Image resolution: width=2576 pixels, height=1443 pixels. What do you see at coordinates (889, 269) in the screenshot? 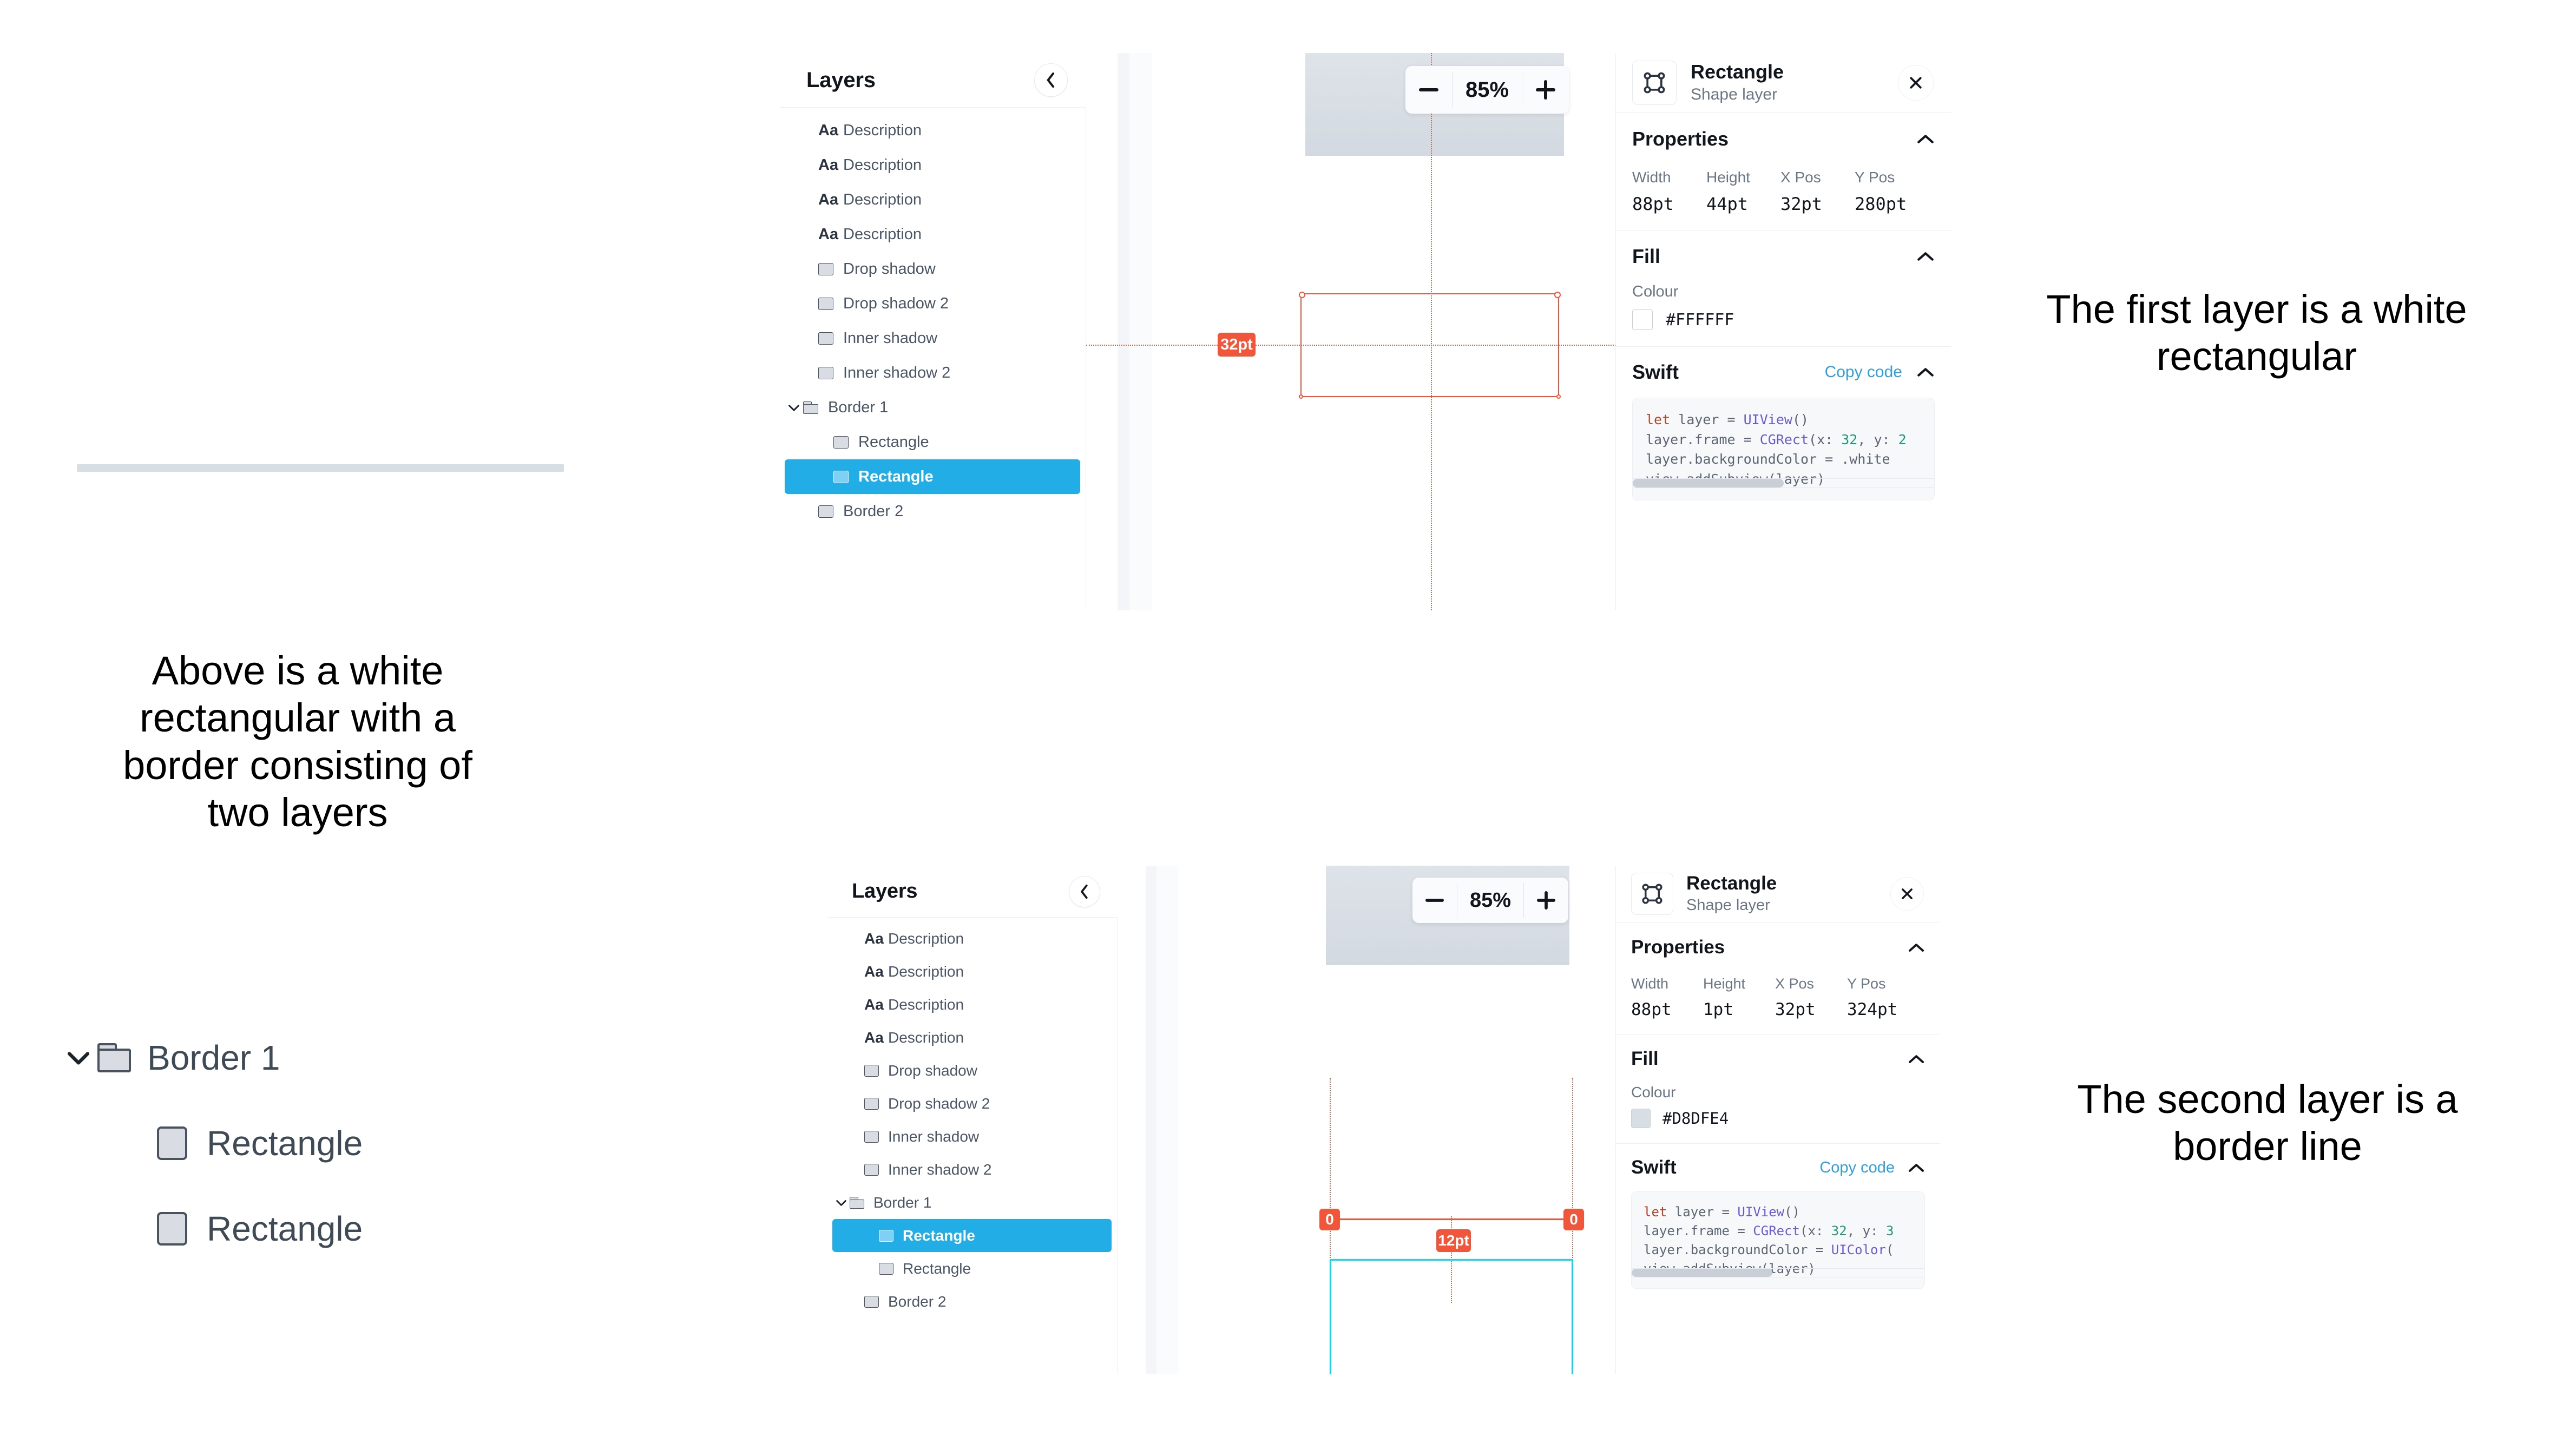
I see `layer-label: Drop shadow` at bounding box center [889, 269].